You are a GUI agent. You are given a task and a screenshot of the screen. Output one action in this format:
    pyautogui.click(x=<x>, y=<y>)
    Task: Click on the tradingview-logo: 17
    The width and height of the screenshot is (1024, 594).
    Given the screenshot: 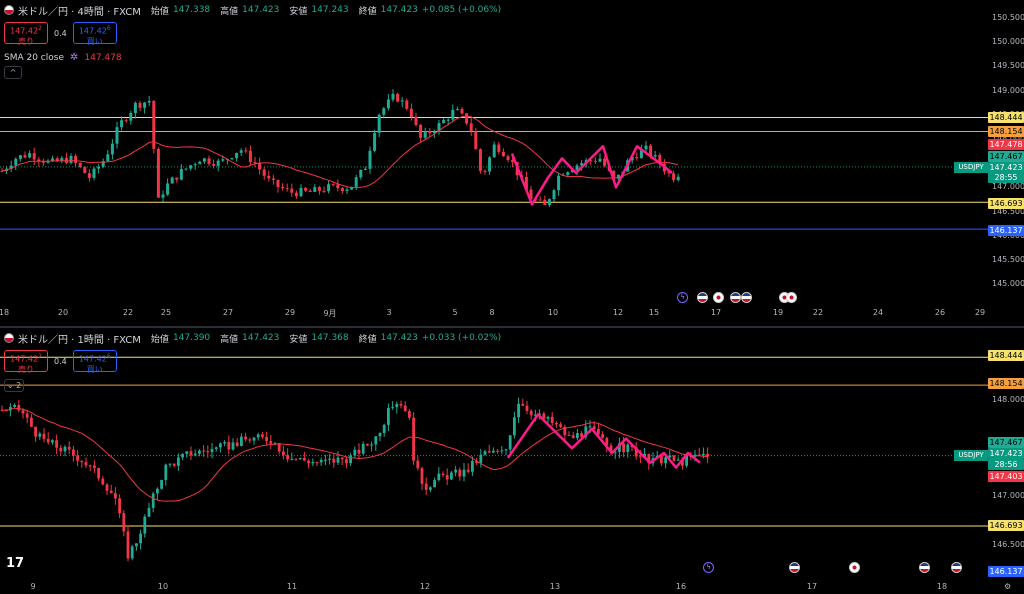 What is the action you would take?
    pyautogui.click(x=15, y=563)
    